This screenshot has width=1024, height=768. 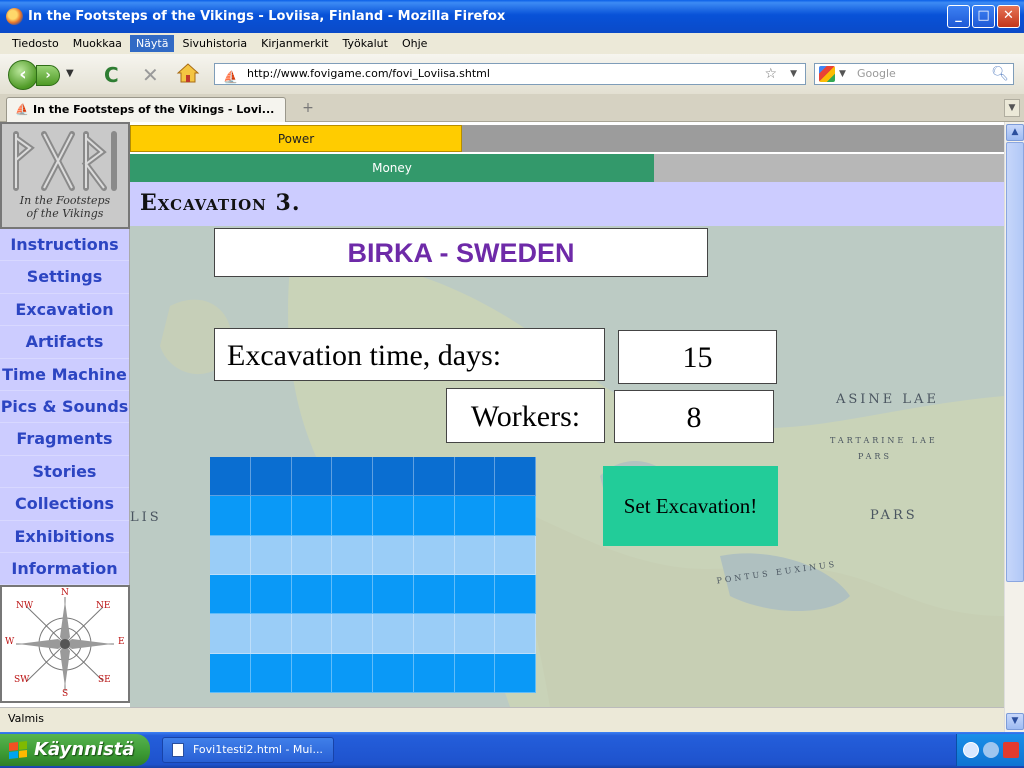 I want to click on forward-button: ›, so click(x=48, y=75).